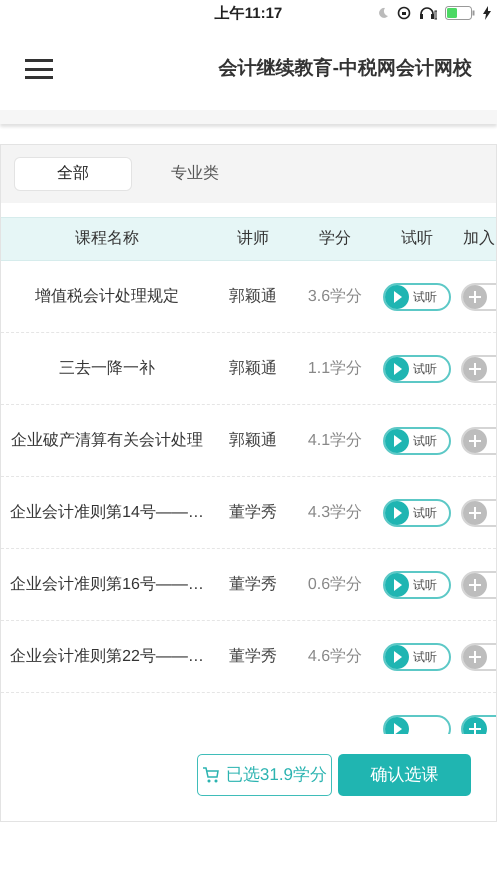 This screenshot has width=497, height=883. Describe the element at coordinates (107, 296) in the screenshot. I see `course-name: 增值税会计处理规定` at that location.